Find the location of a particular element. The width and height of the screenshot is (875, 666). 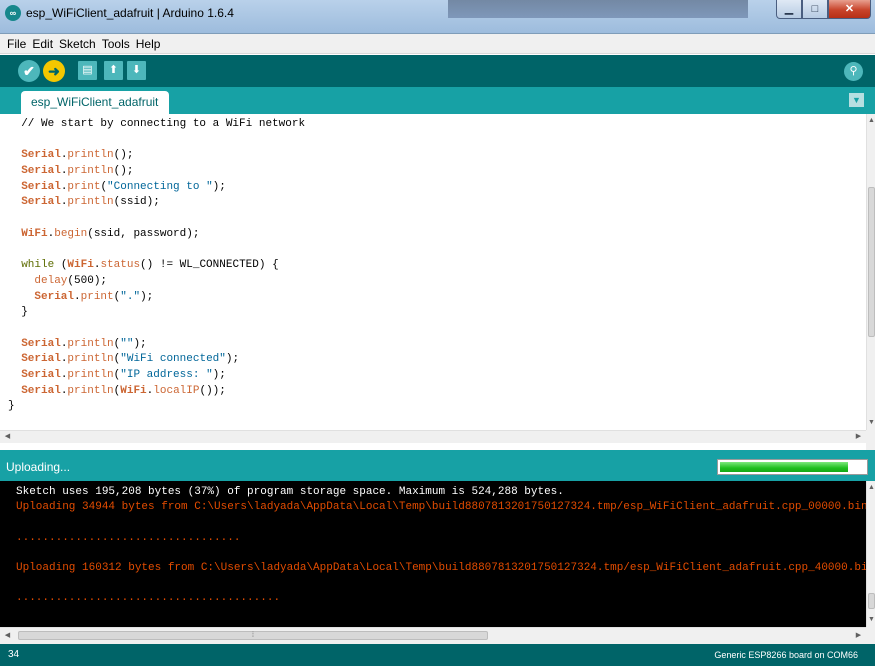

code-token: delay is located at coordinates (51, 280).